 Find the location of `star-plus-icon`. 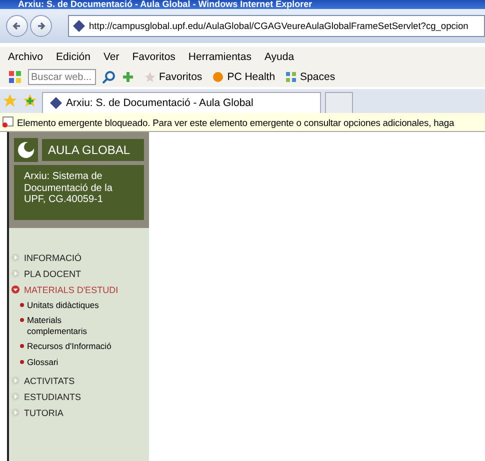

star-plus-icon is located at coordinates (30, 101).